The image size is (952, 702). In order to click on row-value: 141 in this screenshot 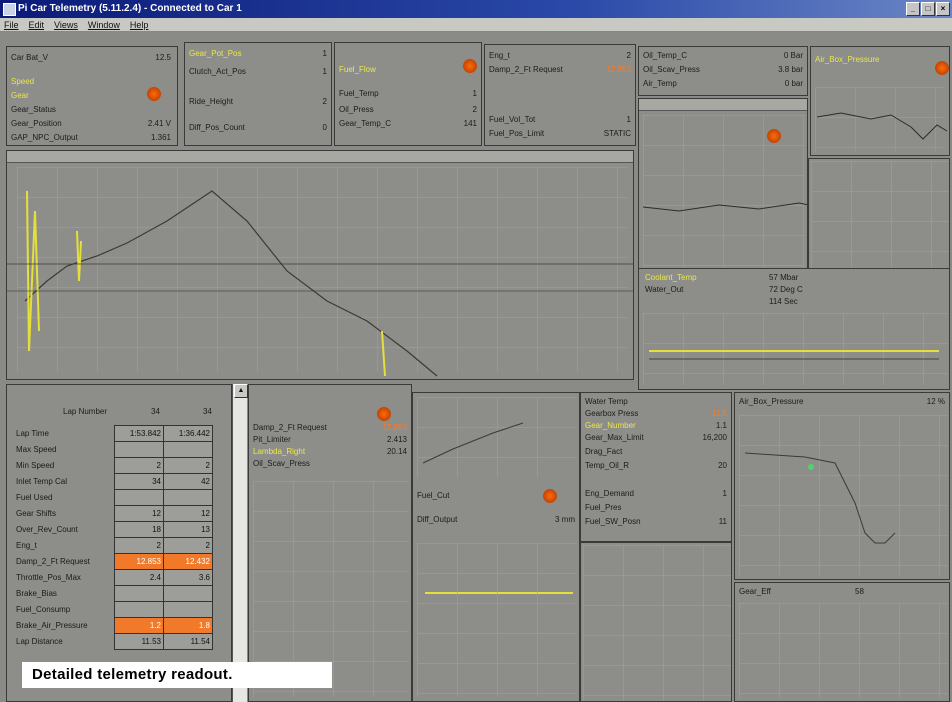, I will do `click(470, 123)`.